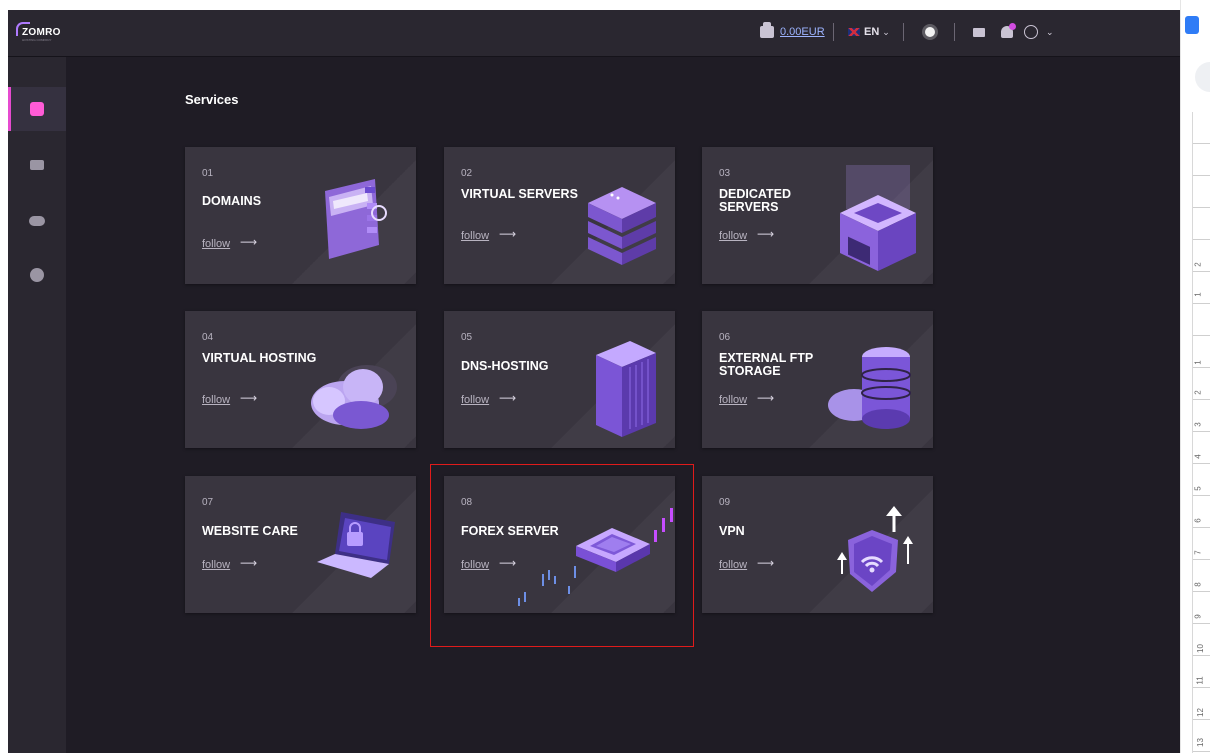 The image size is (1210, 753). Describe the element at coordinates (1192, 25) in the screenshot. I see `panel-menu-icon` at that location.